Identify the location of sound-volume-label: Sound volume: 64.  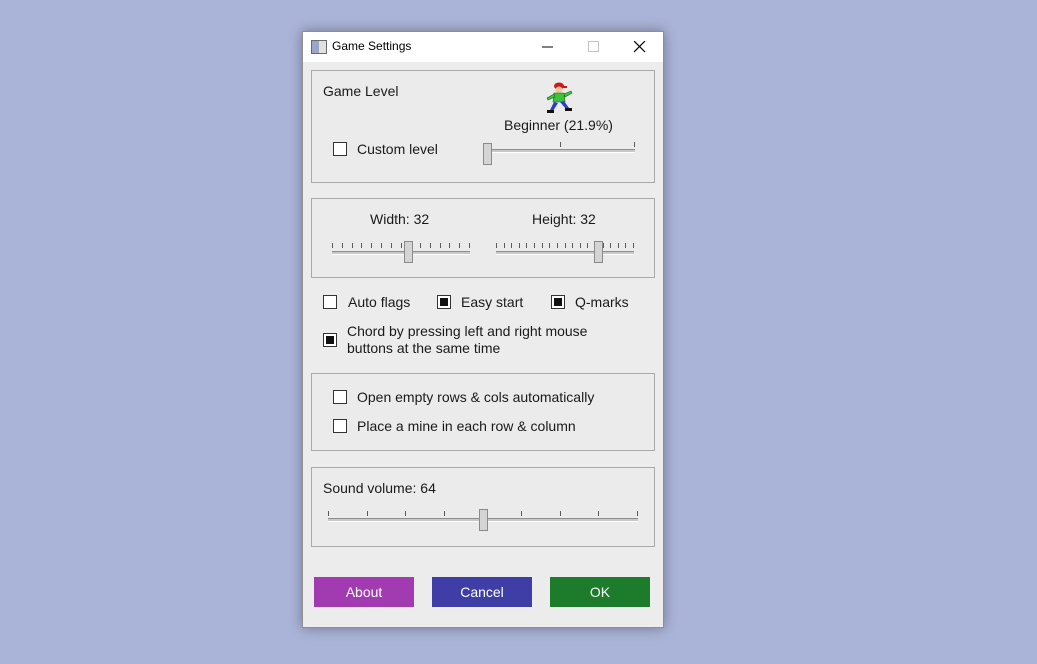
(379, 488).